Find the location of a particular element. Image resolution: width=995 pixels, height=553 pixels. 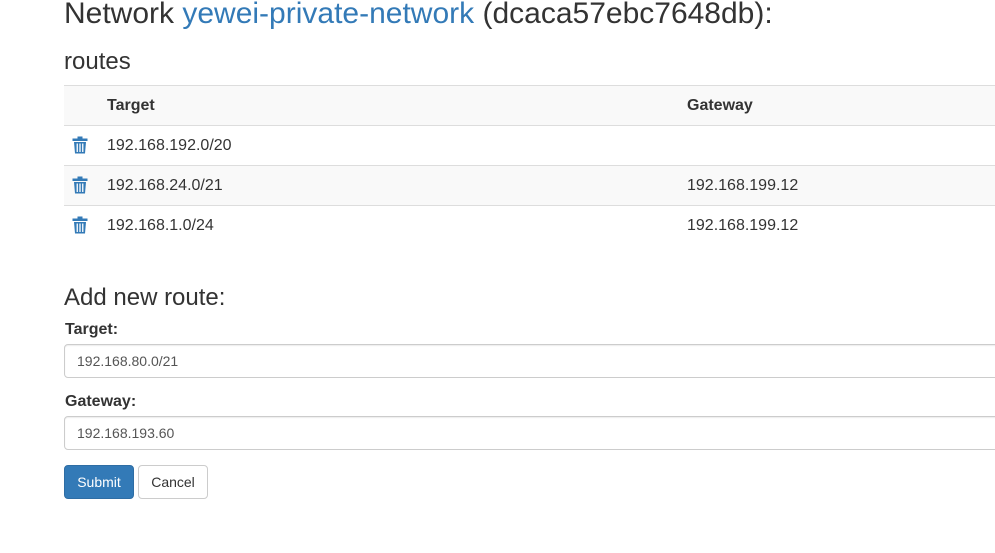

header-icon-cell is located at coordinates (85, 105).